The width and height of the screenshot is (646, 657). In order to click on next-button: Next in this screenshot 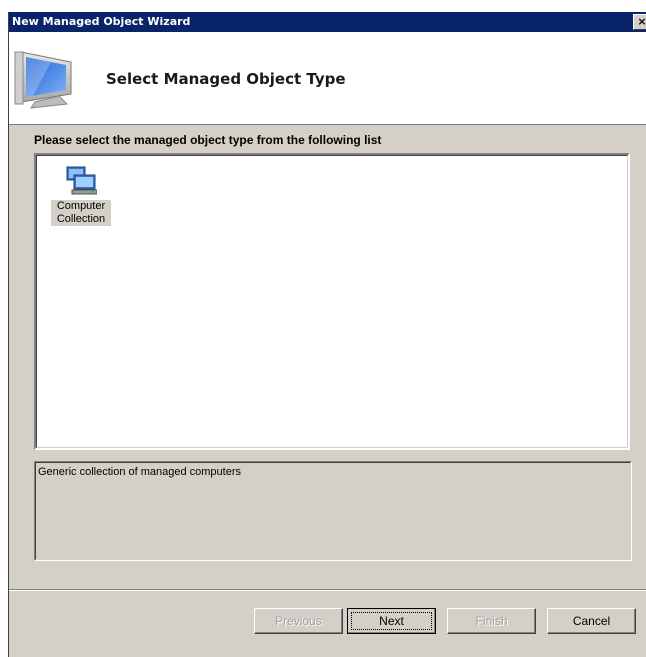, I will do `click(391, 621)`.